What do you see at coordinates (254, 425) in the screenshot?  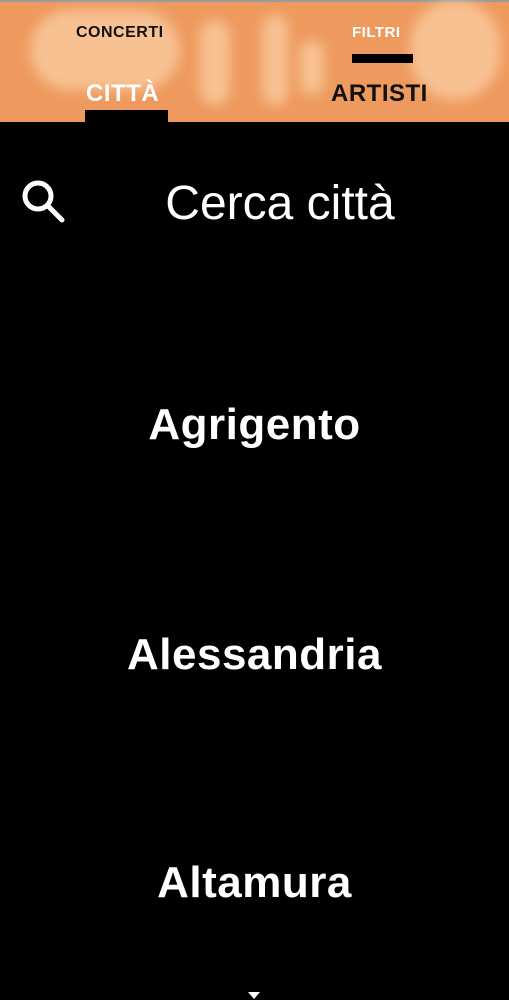 I see `list-item-city: Agrigento` at bounding box center [254, 425].